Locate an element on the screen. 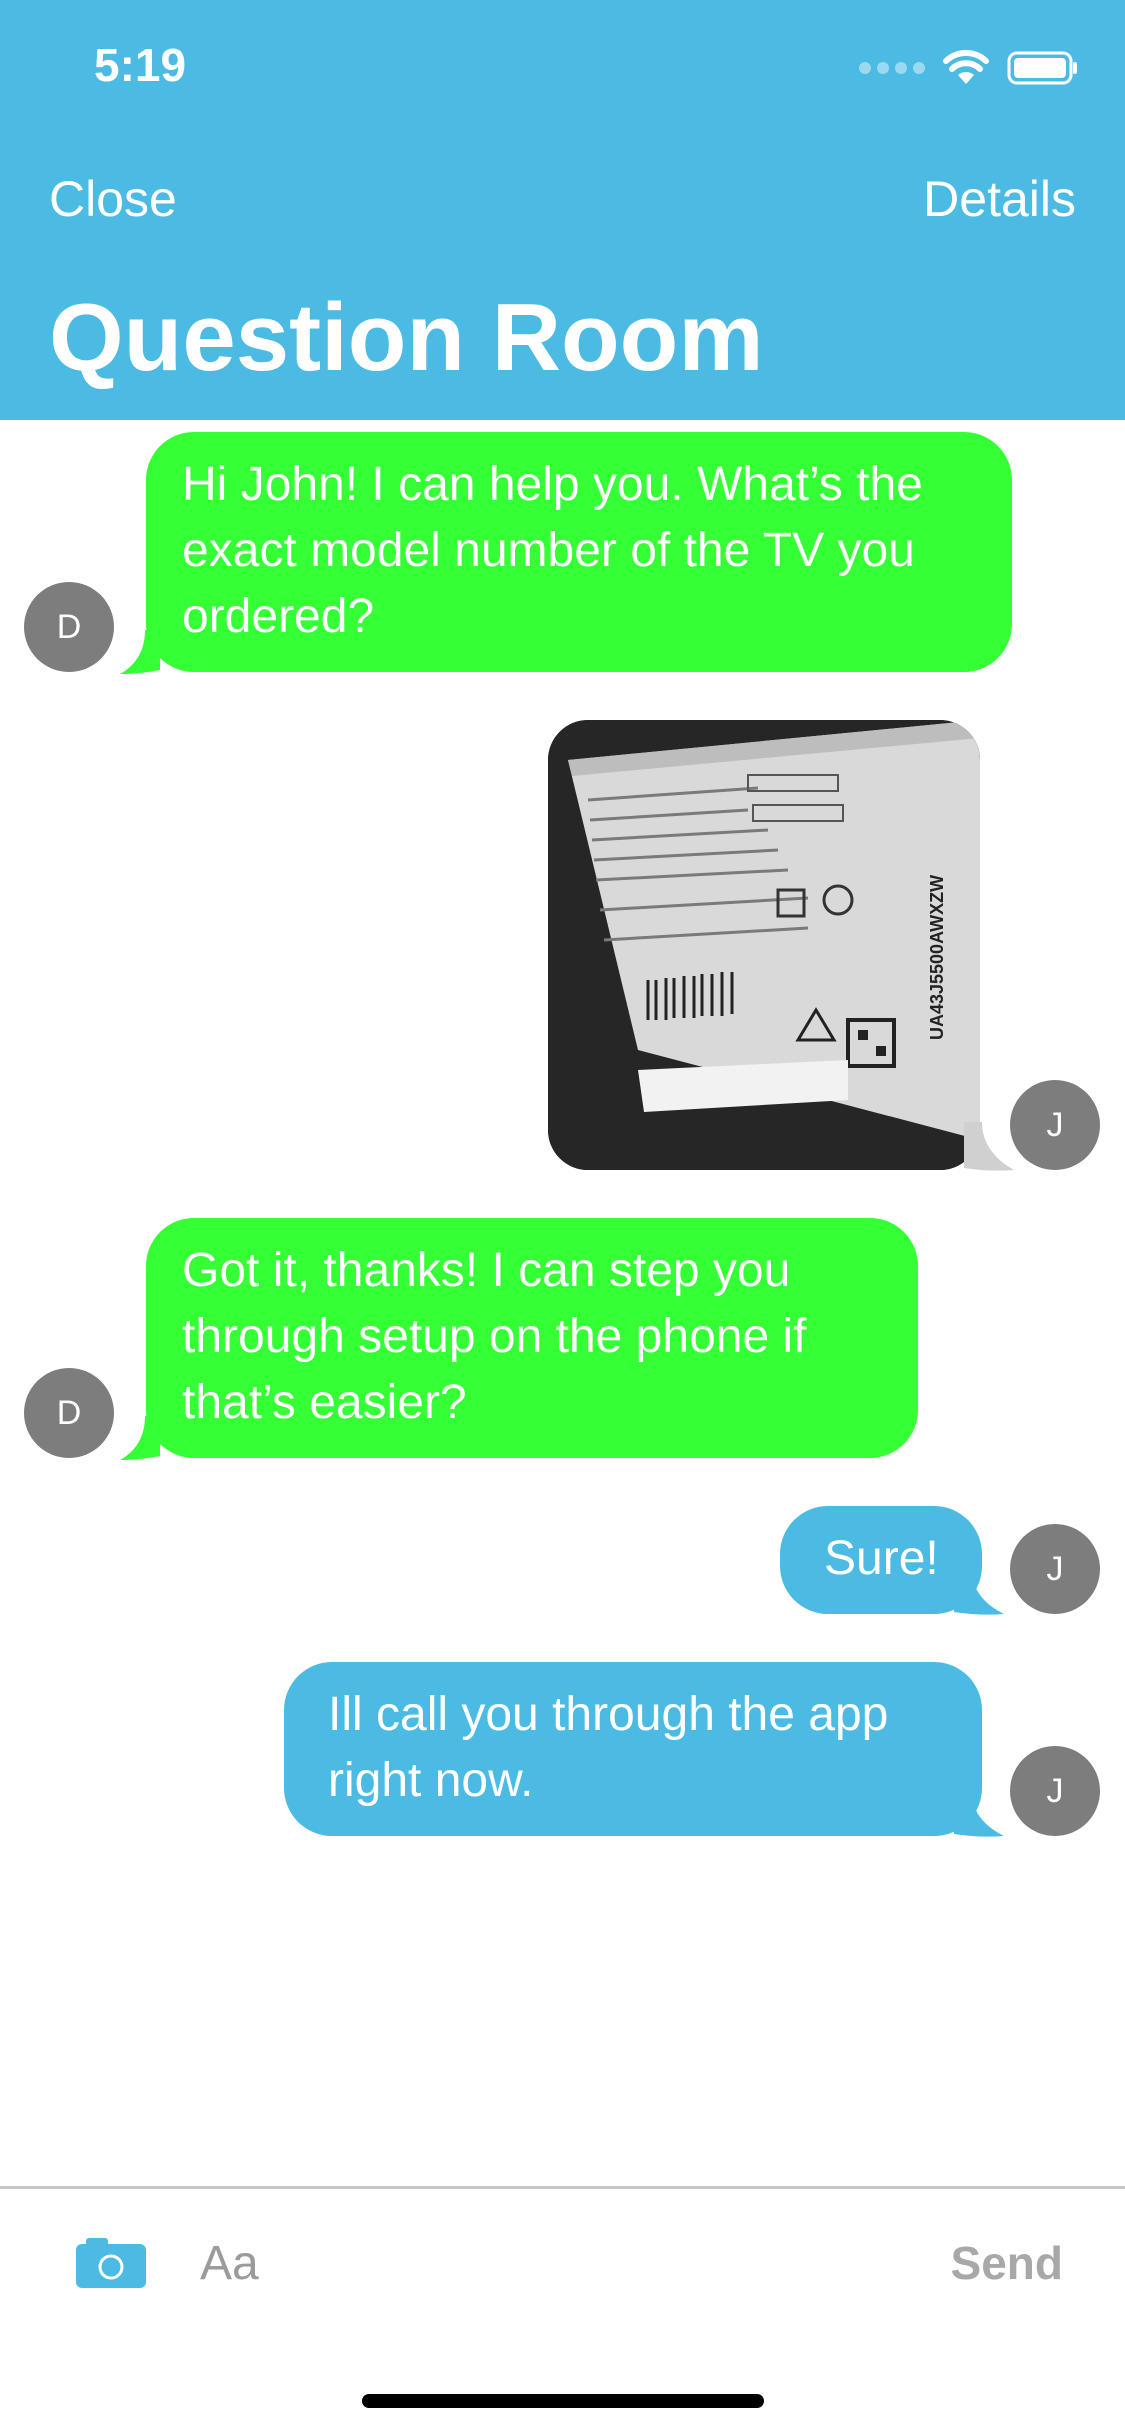 This screenshot has height=2436, width=1125. bubble-tail is located at coordinates (989, 1146).